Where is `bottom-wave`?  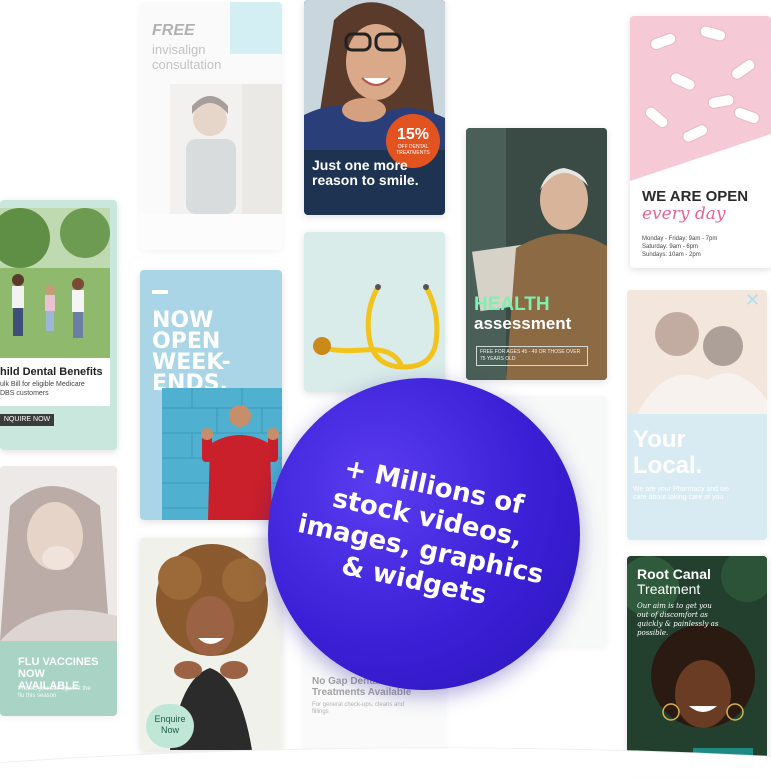
bottom-wave is located at coordinates (385, 762).